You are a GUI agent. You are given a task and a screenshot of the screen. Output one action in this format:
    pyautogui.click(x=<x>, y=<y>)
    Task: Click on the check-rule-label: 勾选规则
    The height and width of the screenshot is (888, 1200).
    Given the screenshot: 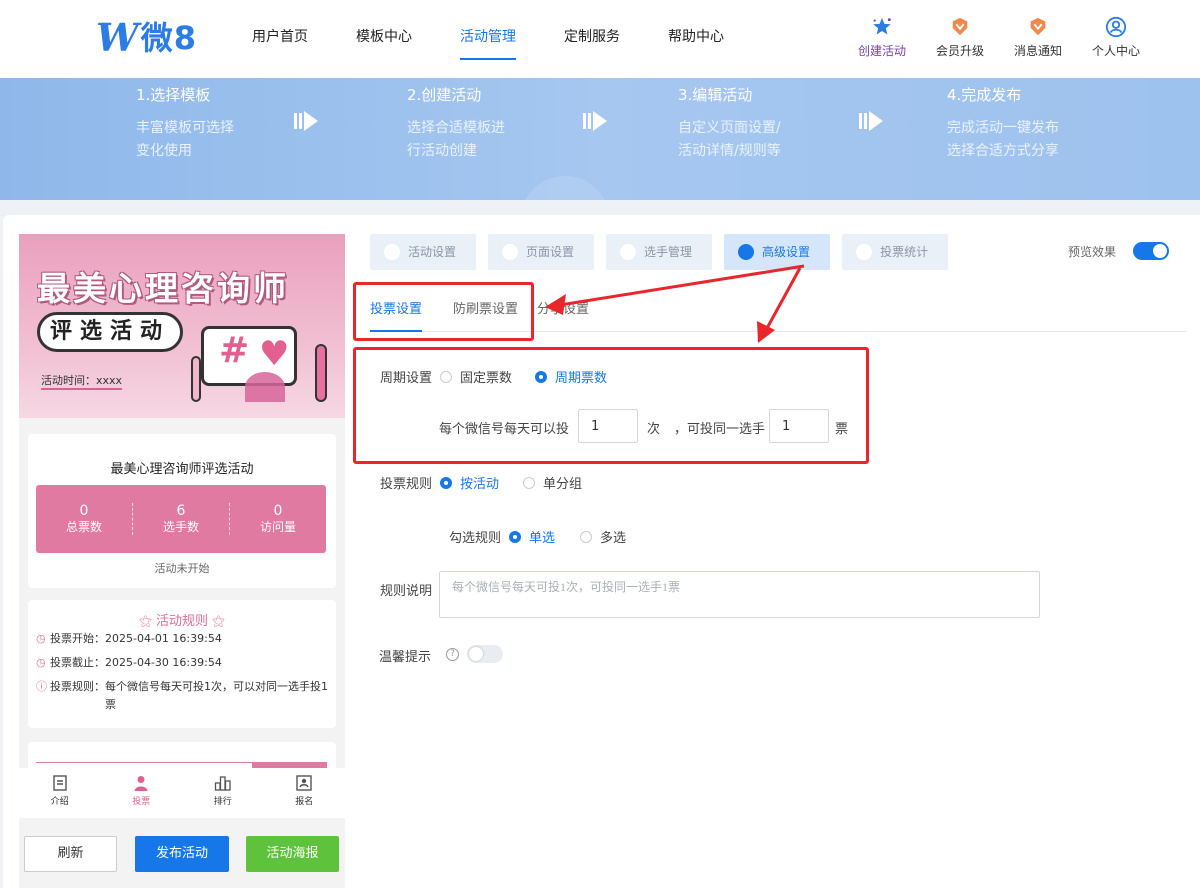 What is the action you would take?
    pyautogui.click(x=475, y=538)
    